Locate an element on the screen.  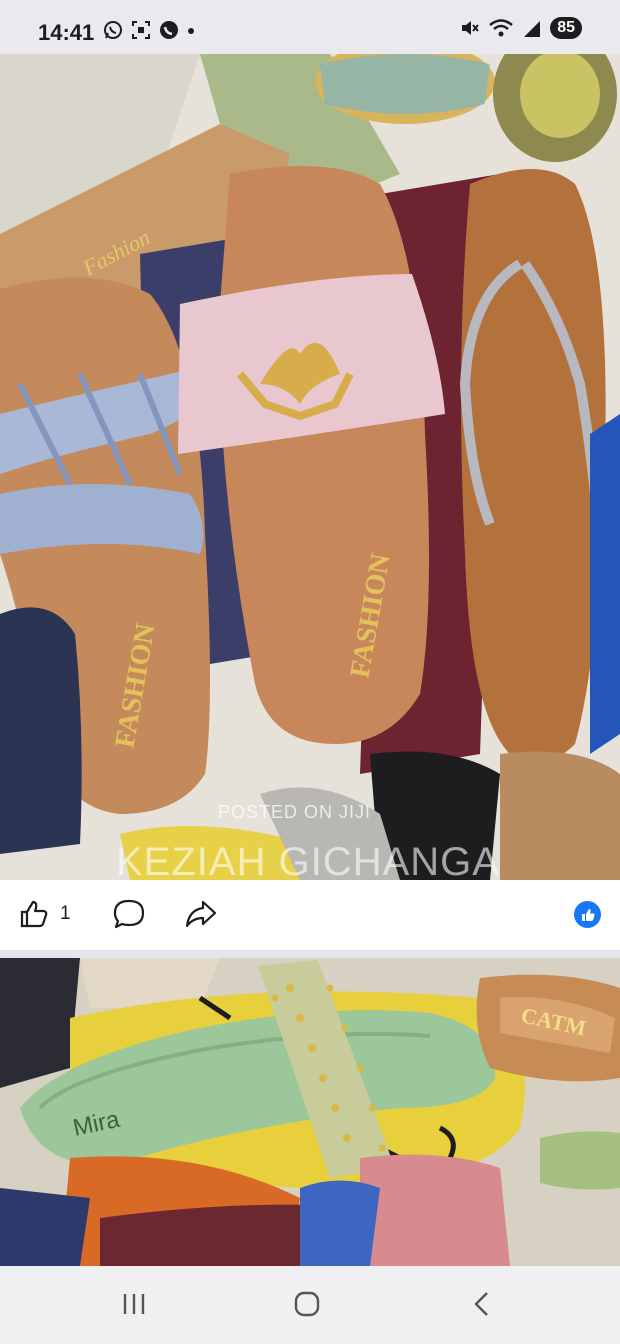
status-system-icons: 85 is located at coordinates (520, 28).